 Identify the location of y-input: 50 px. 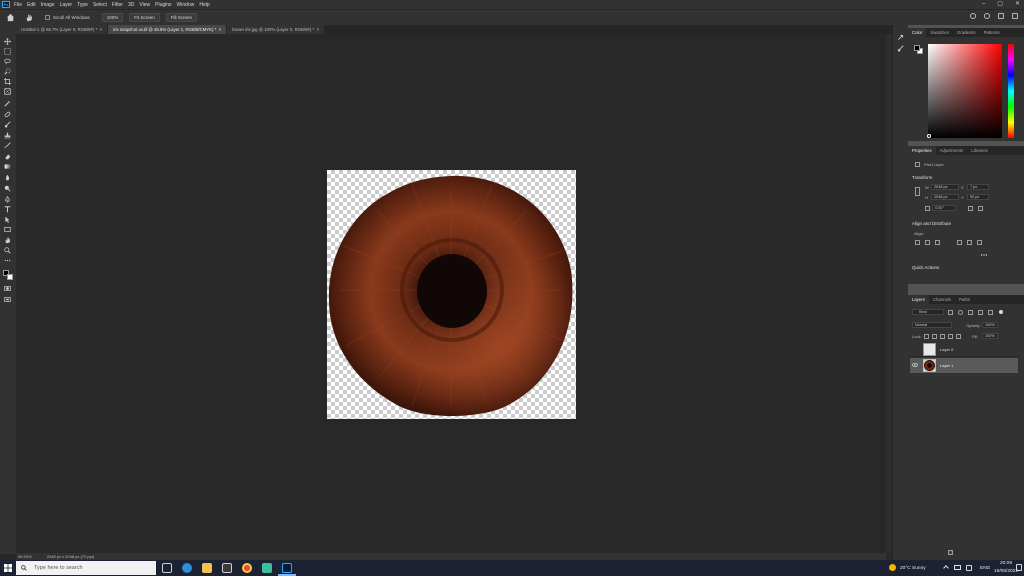
(978, 197).